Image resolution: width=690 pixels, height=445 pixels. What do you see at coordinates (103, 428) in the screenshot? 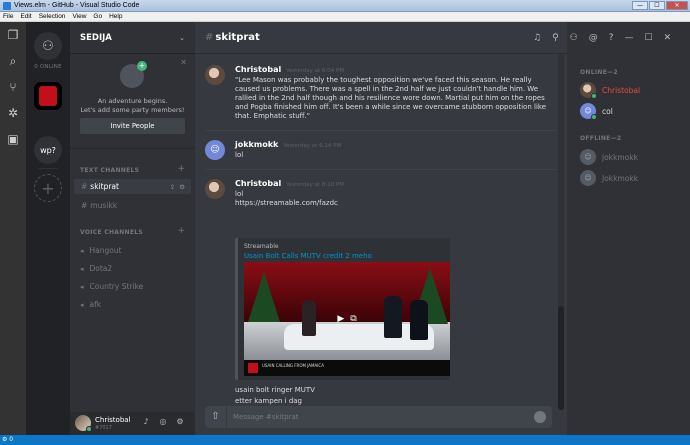
I see `user-discriminator: #7017` at bounding box center [103, 428].